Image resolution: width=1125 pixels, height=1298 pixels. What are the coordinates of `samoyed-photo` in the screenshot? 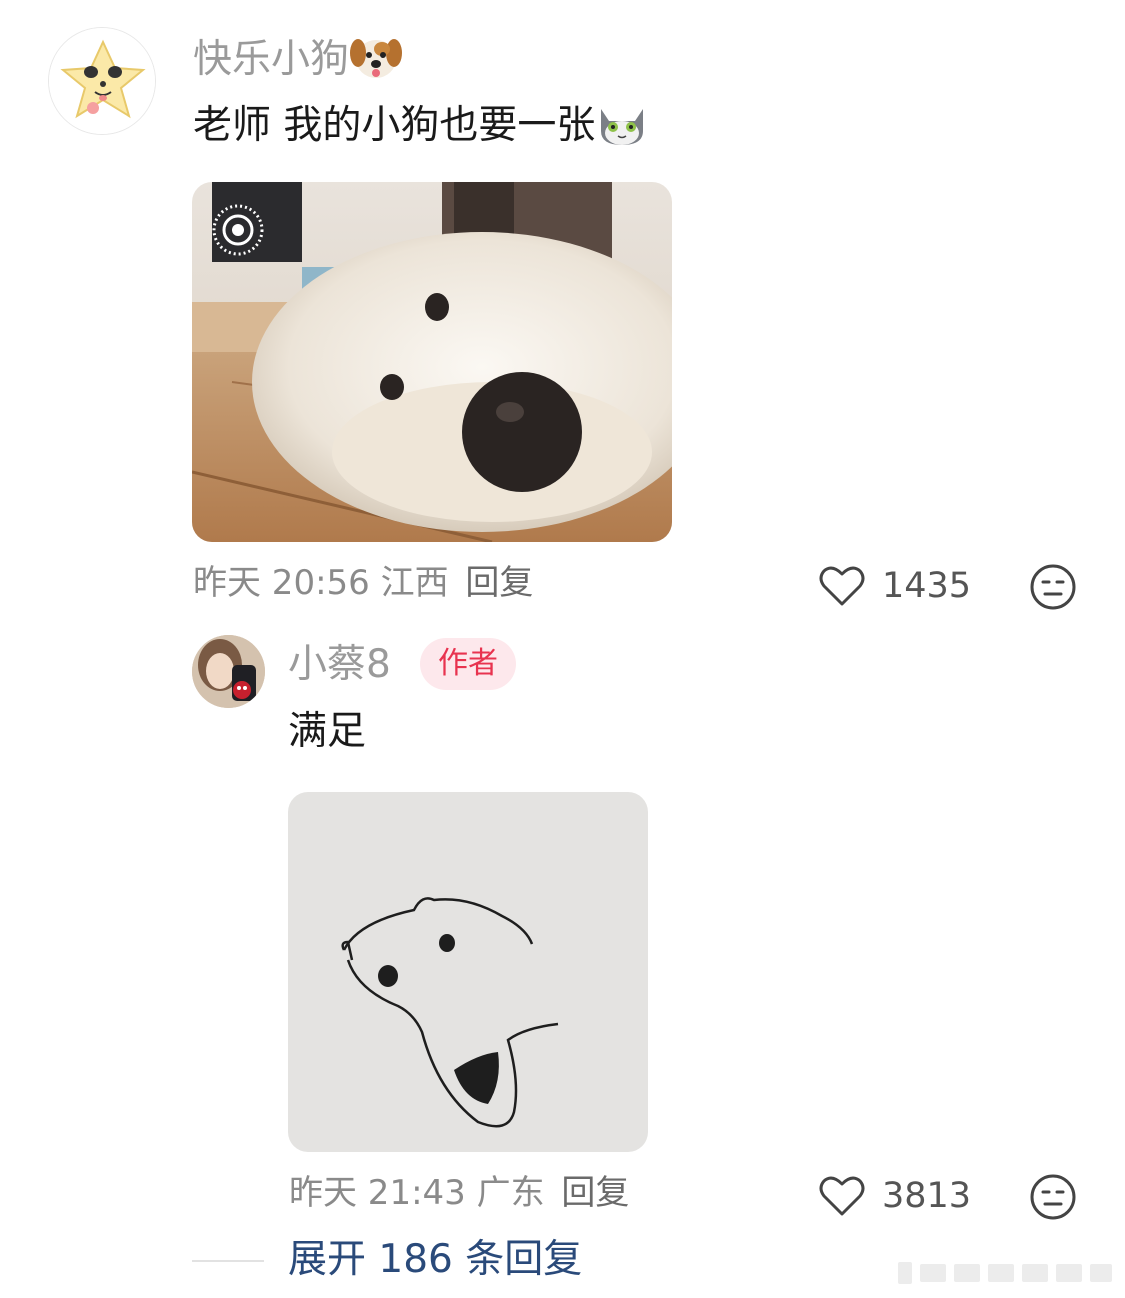 It's located at (432, 362).